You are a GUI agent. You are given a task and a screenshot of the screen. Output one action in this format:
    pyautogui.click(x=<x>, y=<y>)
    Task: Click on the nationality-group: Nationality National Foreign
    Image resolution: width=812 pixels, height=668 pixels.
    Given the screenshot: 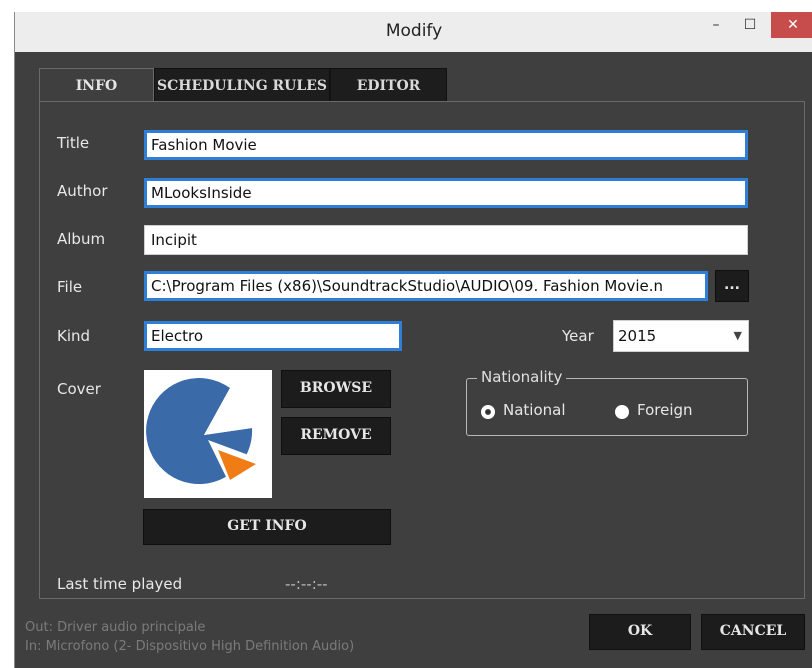 What is the action you would take?
    pyautogui.click(x=607, y=402)
    